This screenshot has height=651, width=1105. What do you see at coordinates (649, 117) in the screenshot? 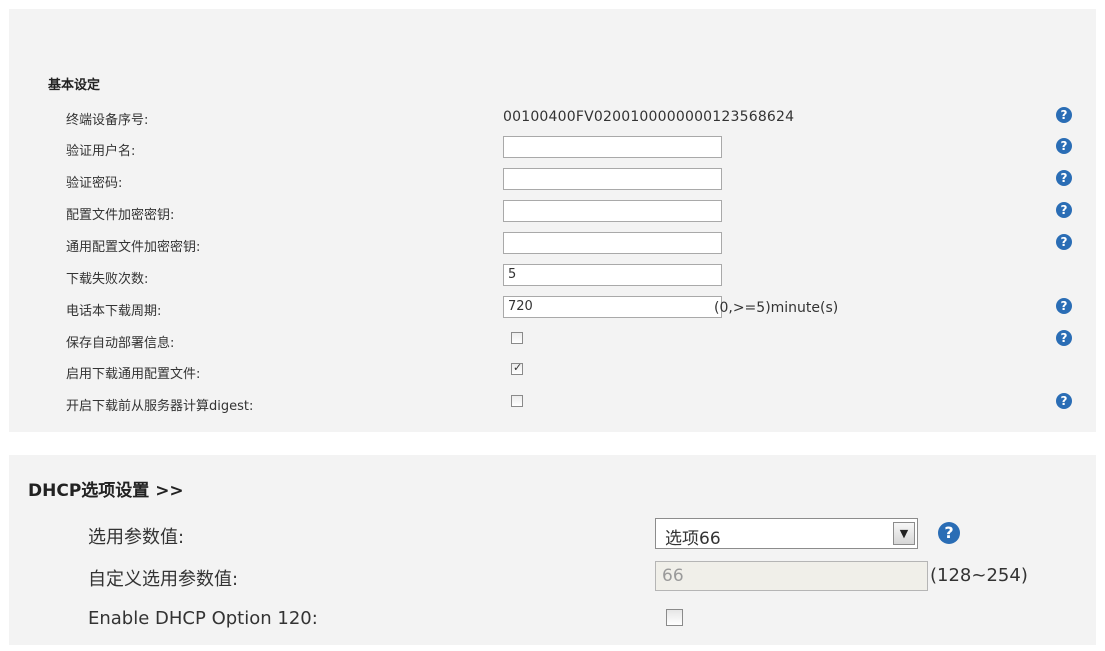
I see `device-serial-value: 00100400FV0200100000000123568624` at bounding box center [649, 117].